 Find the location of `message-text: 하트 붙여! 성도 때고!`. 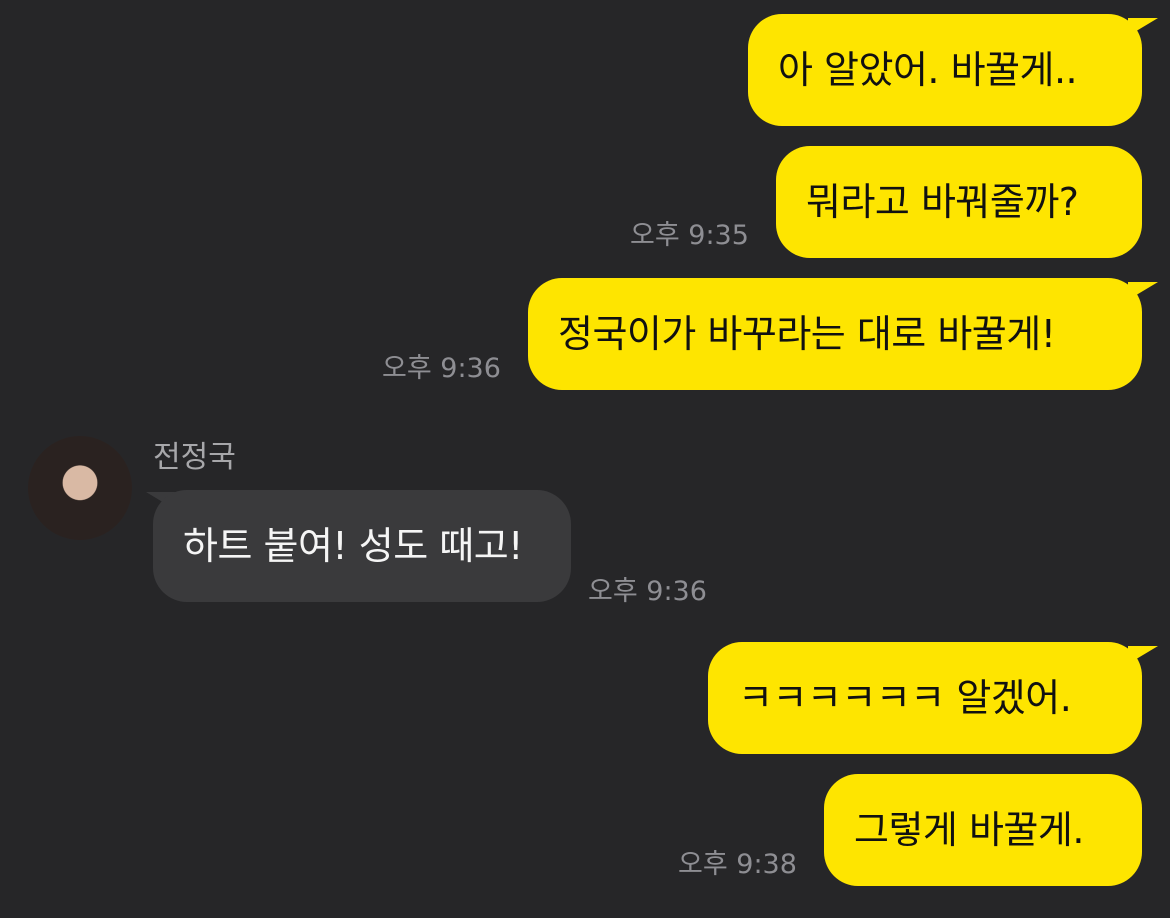

message-text: 하트 붙여! 성도 때고! is located at coordinates (353, 546).